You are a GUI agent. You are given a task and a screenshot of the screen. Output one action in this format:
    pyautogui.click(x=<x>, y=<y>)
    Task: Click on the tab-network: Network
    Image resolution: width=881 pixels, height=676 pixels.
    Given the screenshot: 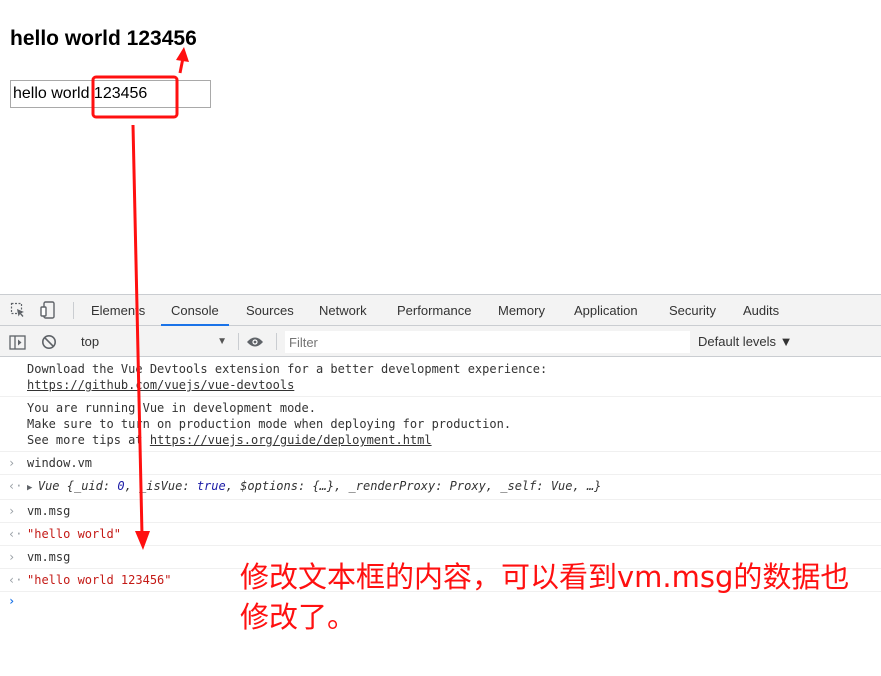 What is the action you would take?
    pyautogui.click(x=343, y=310)
    